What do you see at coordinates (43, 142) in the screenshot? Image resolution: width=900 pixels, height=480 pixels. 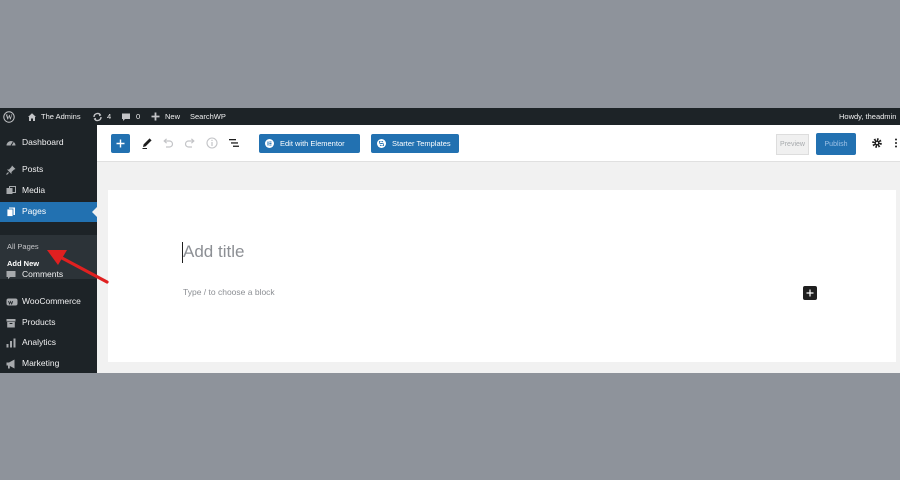 I see `sidebar-item-label: Dashboard` at bounding box center [43, 142].